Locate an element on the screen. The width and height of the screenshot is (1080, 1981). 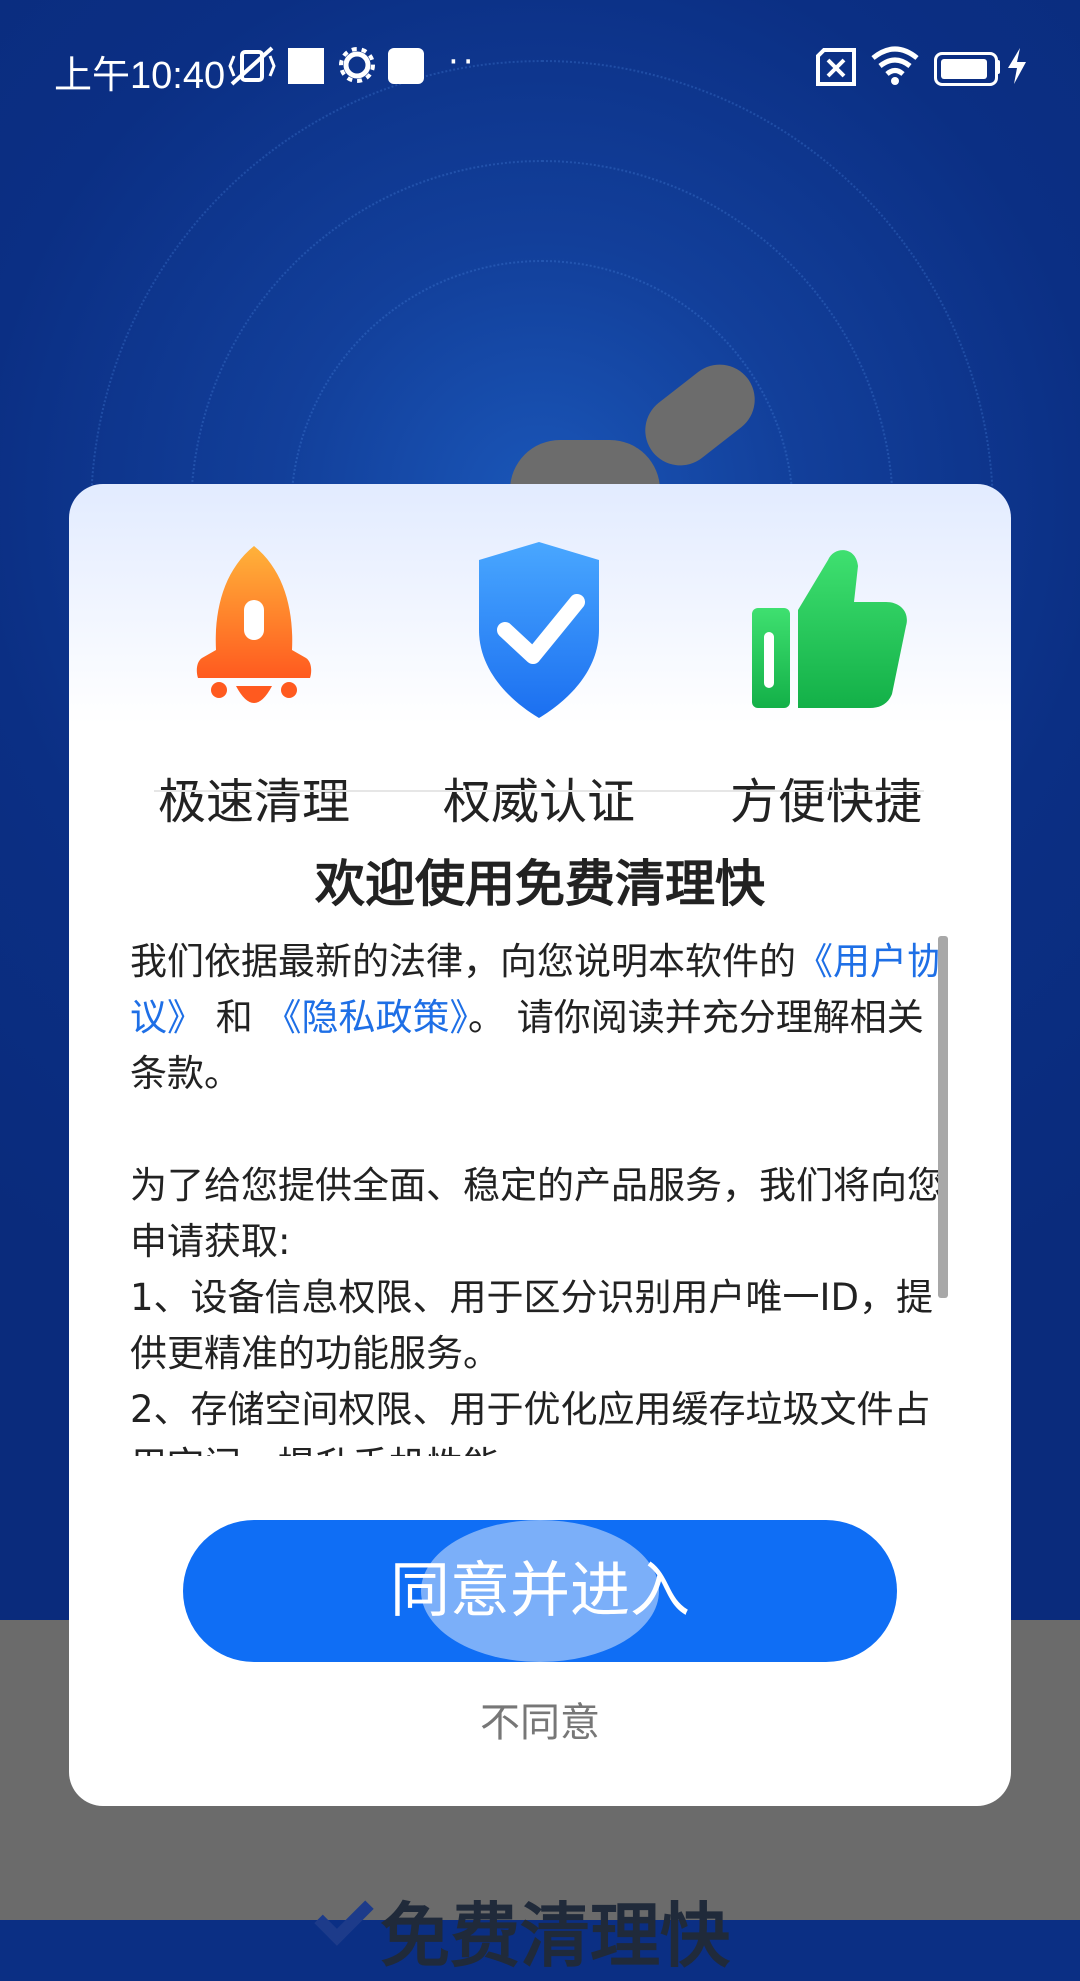
background-app-title: 免费清理快 is located at coordinates (555, 1936).